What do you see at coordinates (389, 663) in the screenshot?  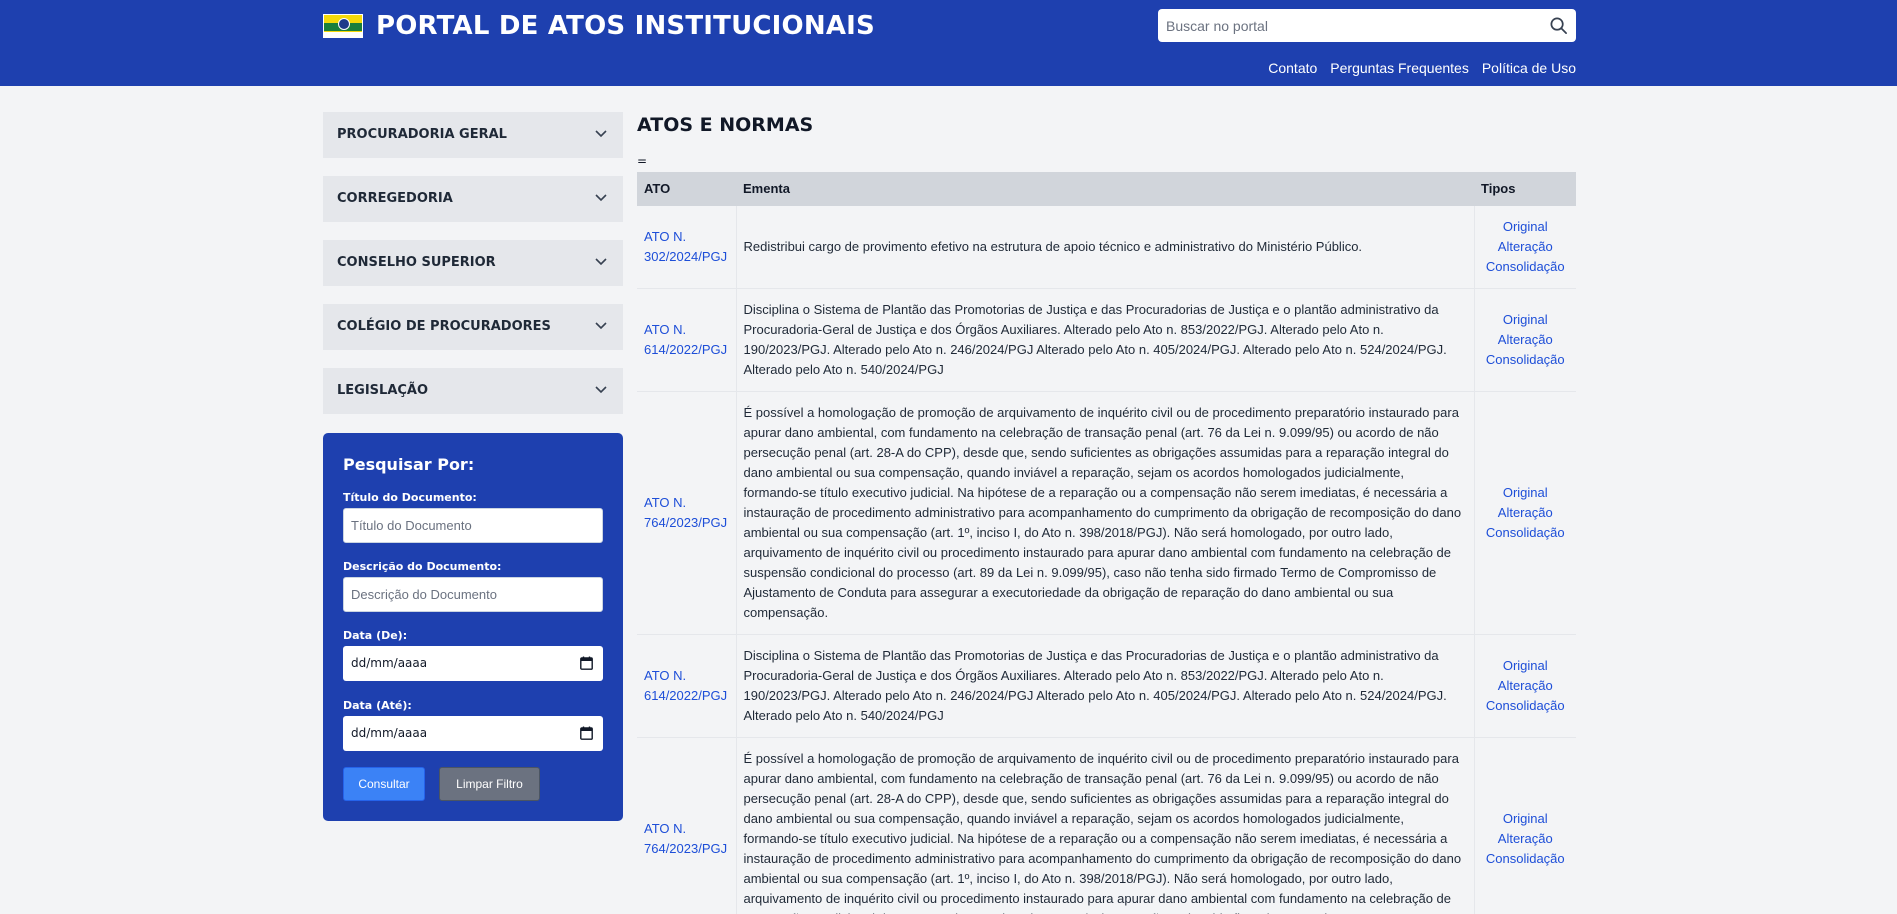 I see `date-from-placeholder: dd/mm/aaaa` at bounding box center [389, 663].